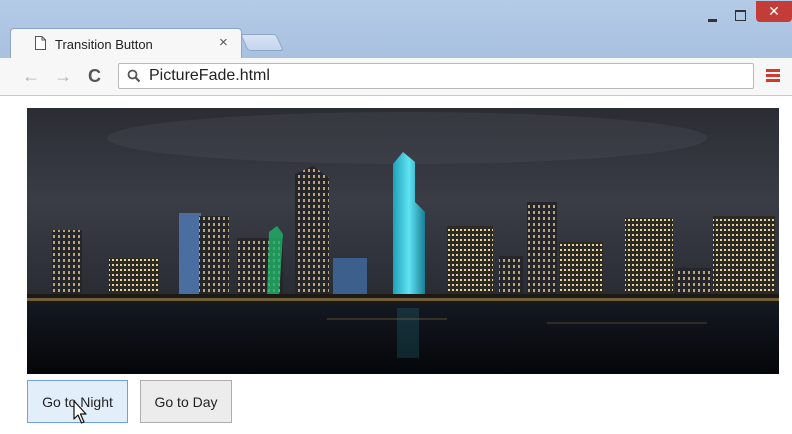 The height and width of the screenshot is (434, 792). I want to click on new-tab-button, so click(262, 42).